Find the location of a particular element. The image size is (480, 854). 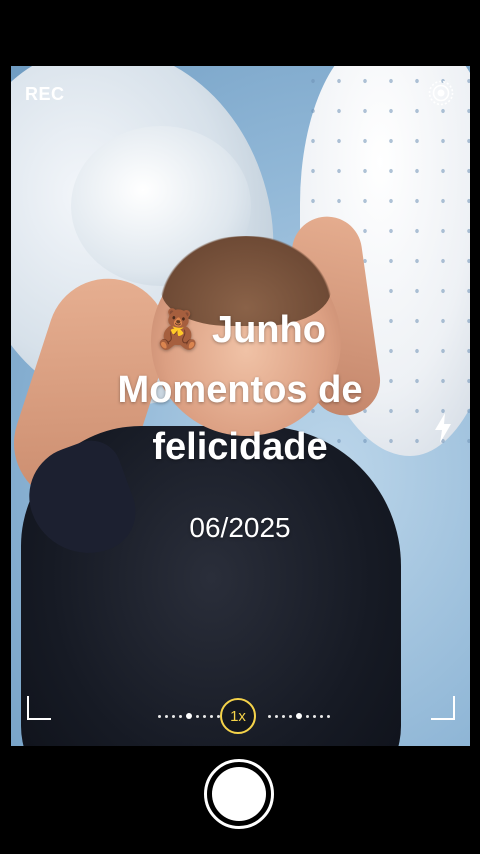

zoom-control: 1x is located at coordinates (240, 716).